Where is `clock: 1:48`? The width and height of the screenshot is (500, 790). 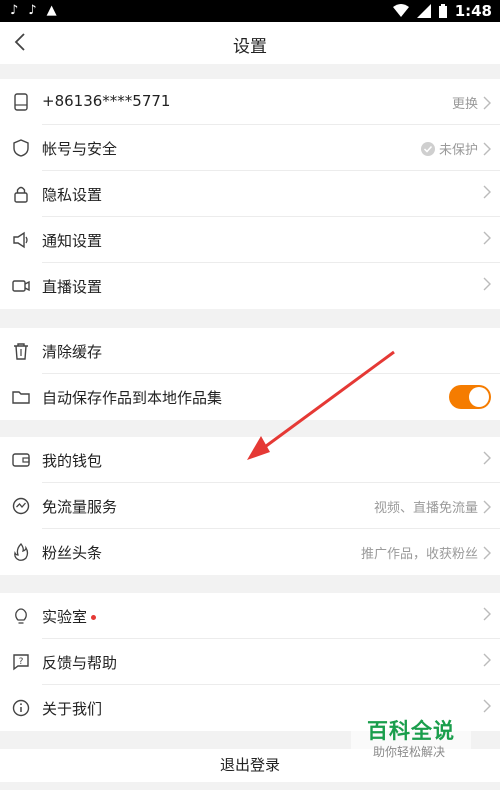
clock: 1:48 is located at coordinates (473, 11).